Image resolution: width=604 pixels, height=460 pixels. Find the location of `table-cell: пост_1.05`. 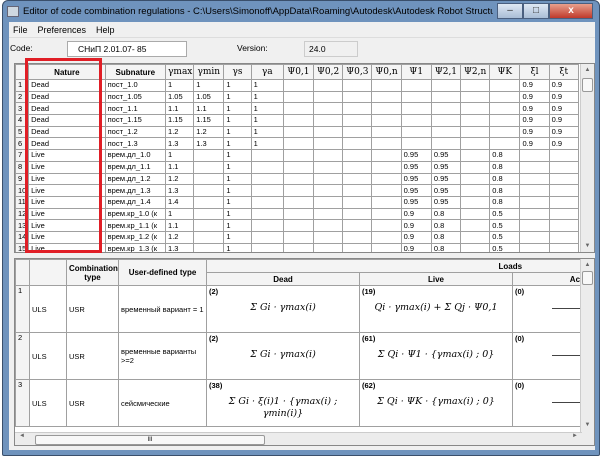

table-cell: пост_1.05 is located at coordinates (135, 97).